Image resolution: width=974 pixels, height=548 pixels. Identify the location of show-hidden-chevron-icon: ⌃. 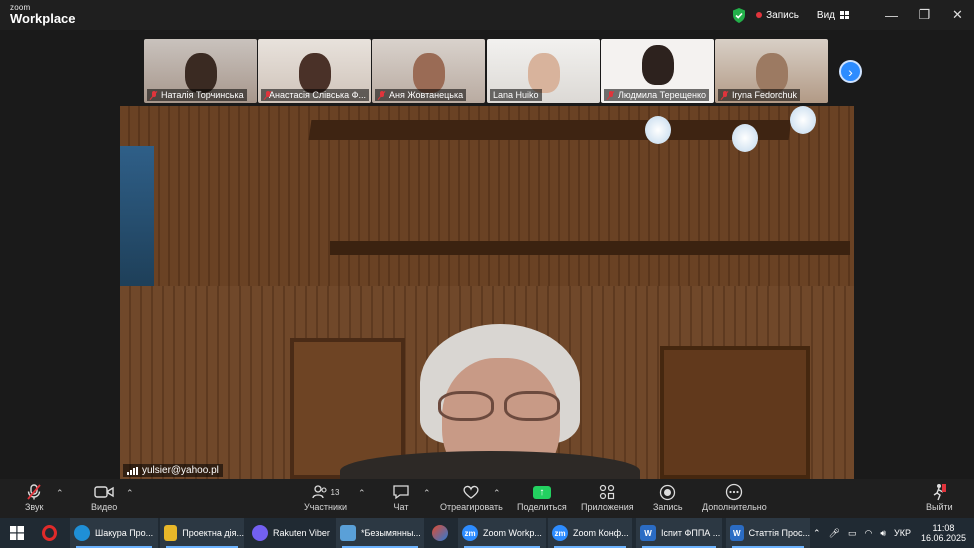
(817, 533).